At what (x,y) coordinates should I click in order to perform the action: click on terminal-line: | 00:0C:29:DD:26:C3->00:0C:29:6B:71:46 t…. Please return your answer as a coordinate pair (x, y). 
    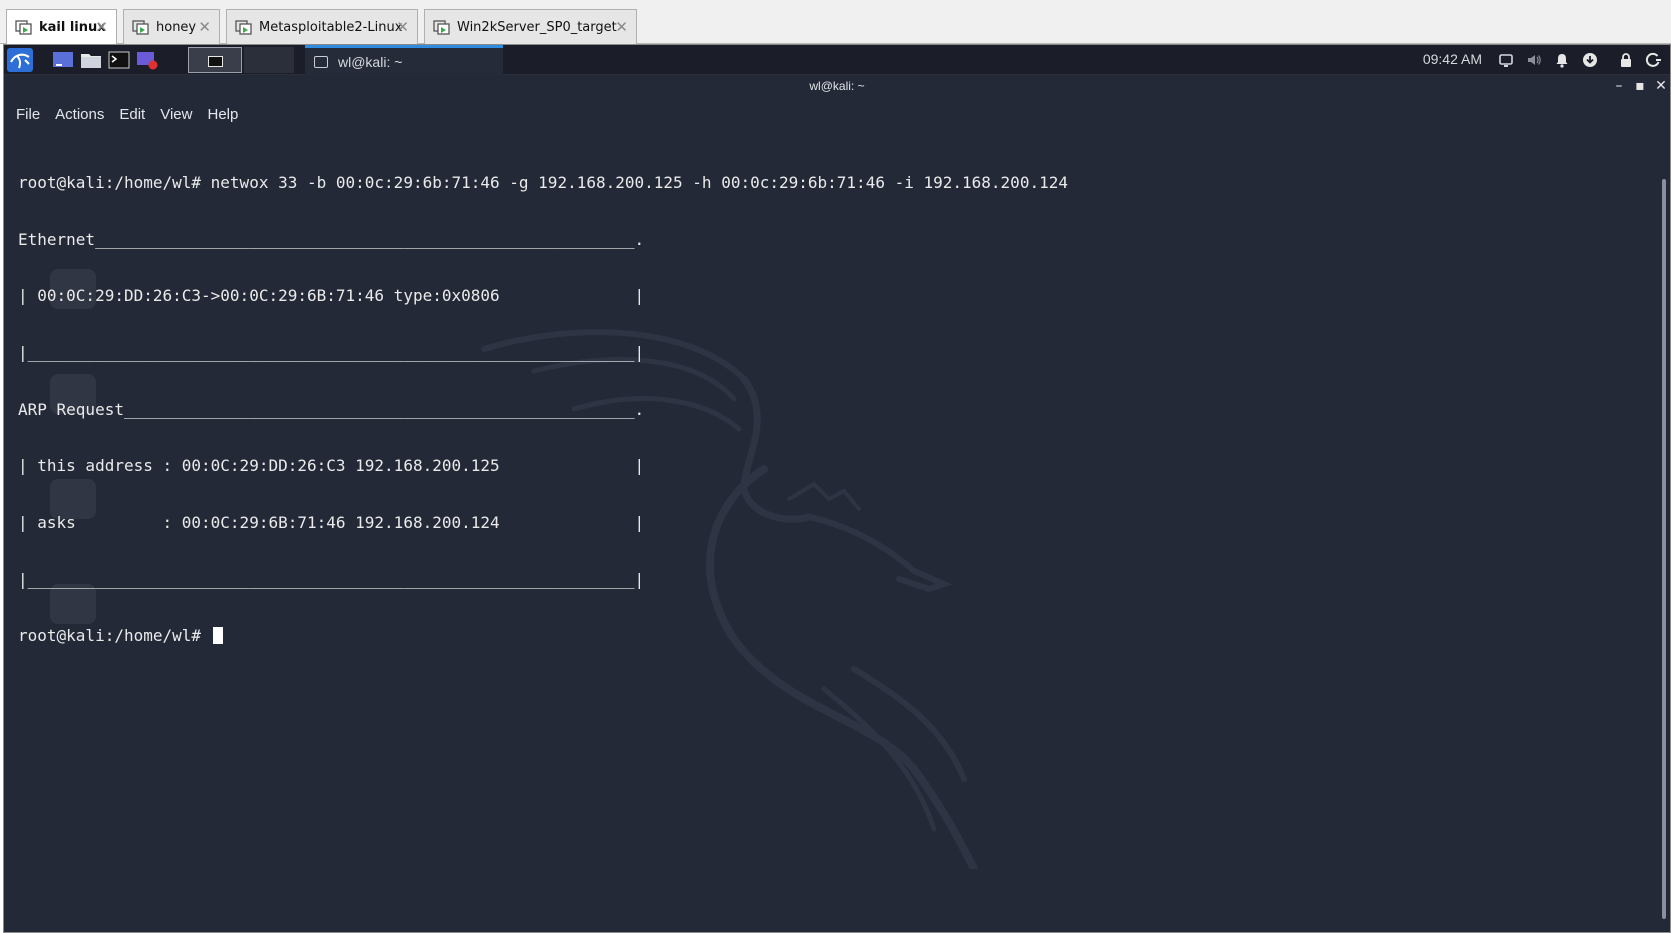
    Looking at the image, I should click on (331, 296).